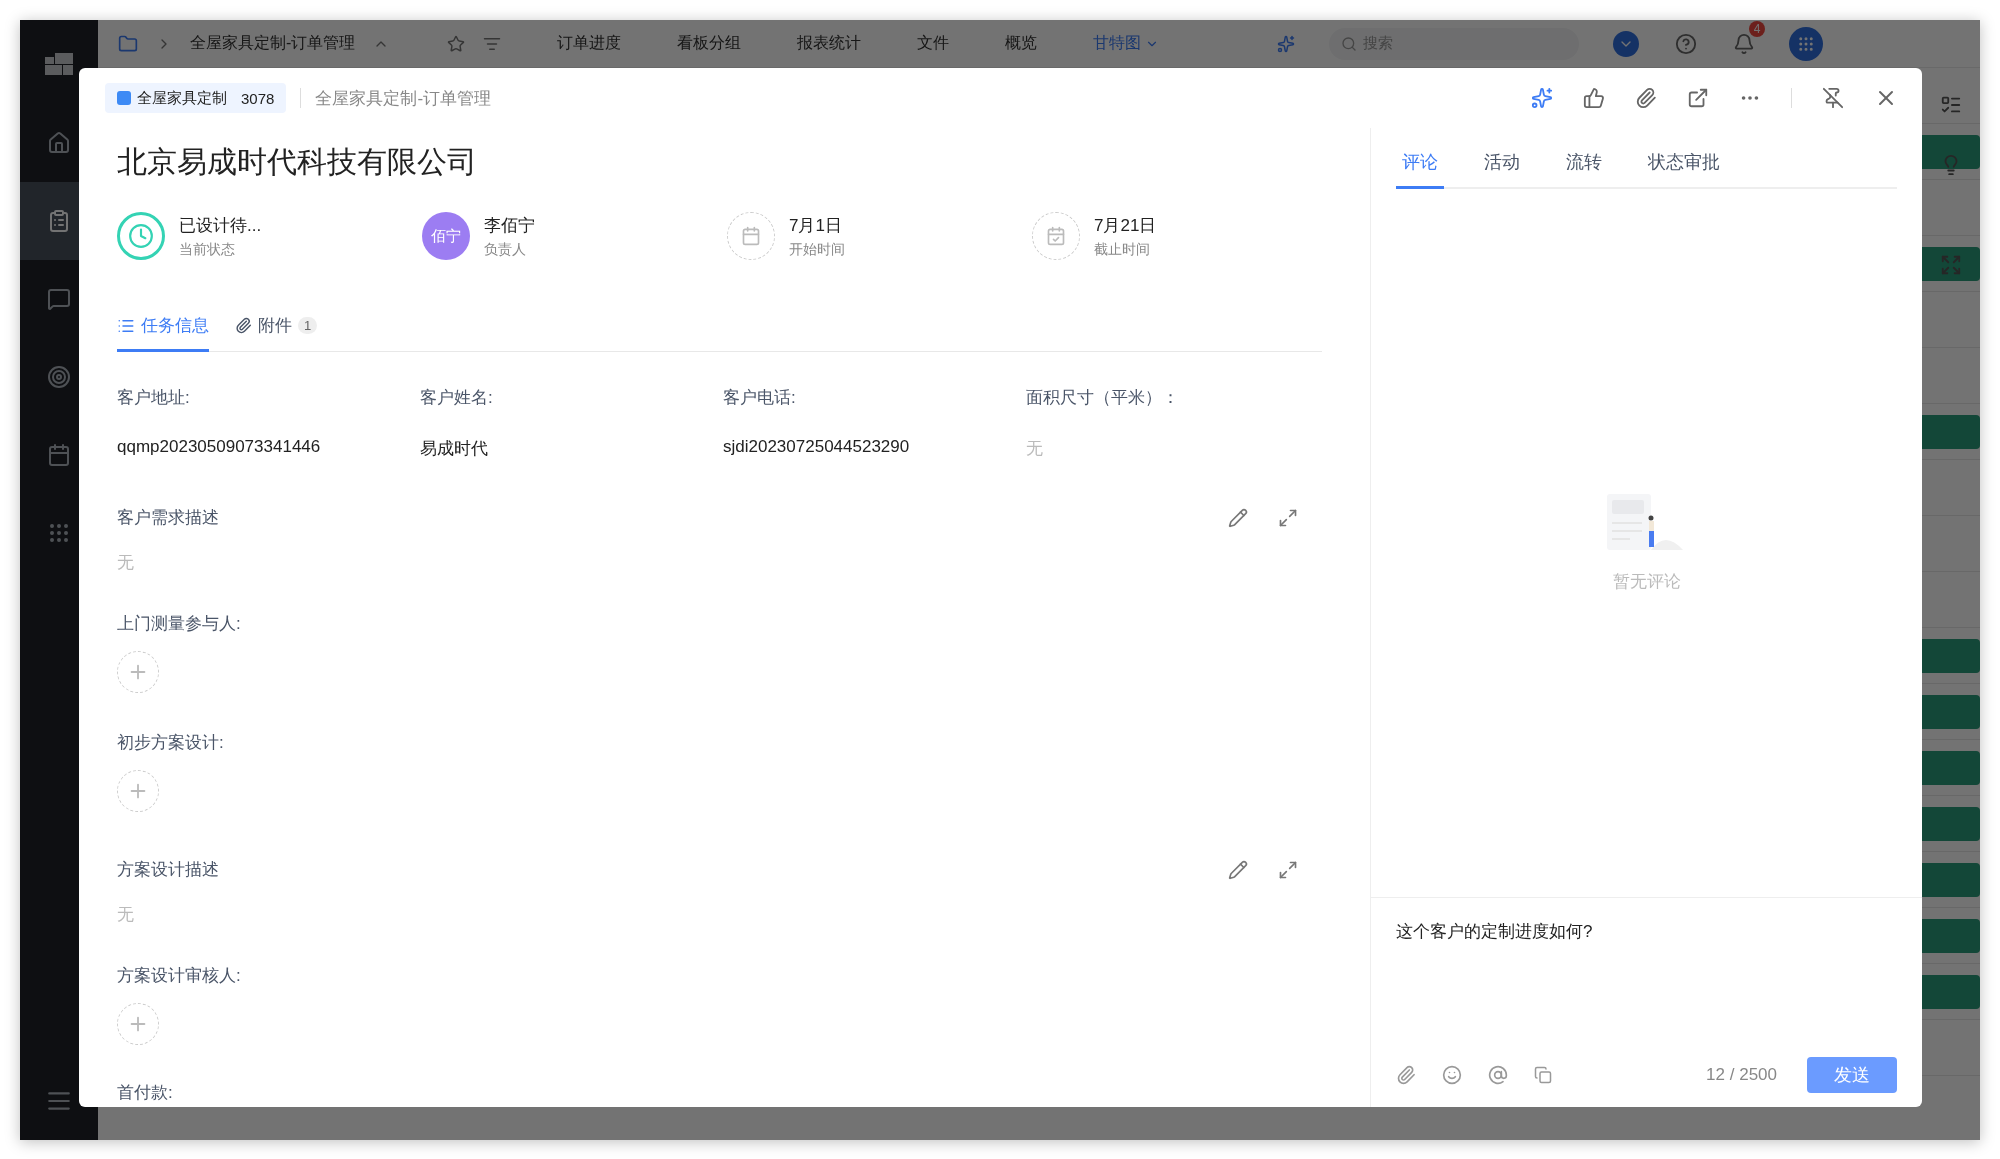 This screenshot has width=2000, height=1159. What do you see at coordinates (1646, 581) in the screenshot?
I see `empty-message: 暂无评论` at bounding box center [1646, 581].